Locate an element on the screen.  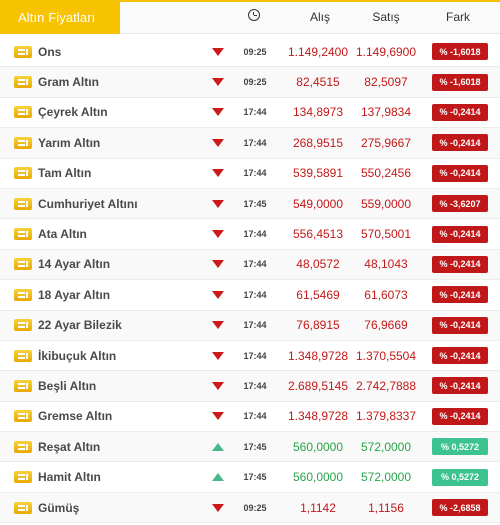
buy-price: 549,0000 is located at coordinates (318, 203).